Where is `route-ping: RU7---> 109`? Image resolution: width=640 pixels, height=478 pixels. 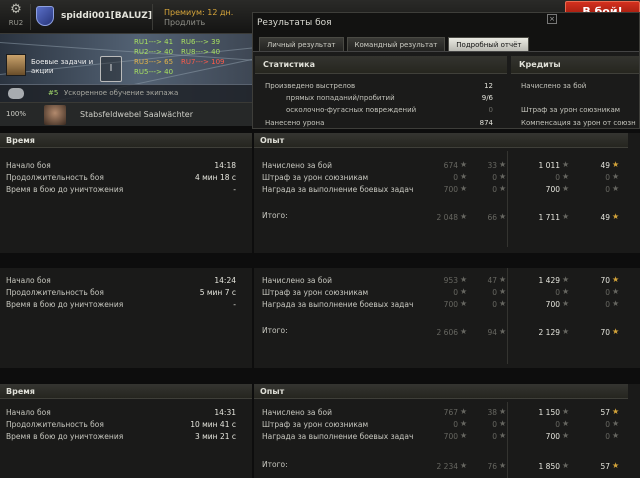
route-ping: RU7---> 109 is located at coordinates (203, 62).